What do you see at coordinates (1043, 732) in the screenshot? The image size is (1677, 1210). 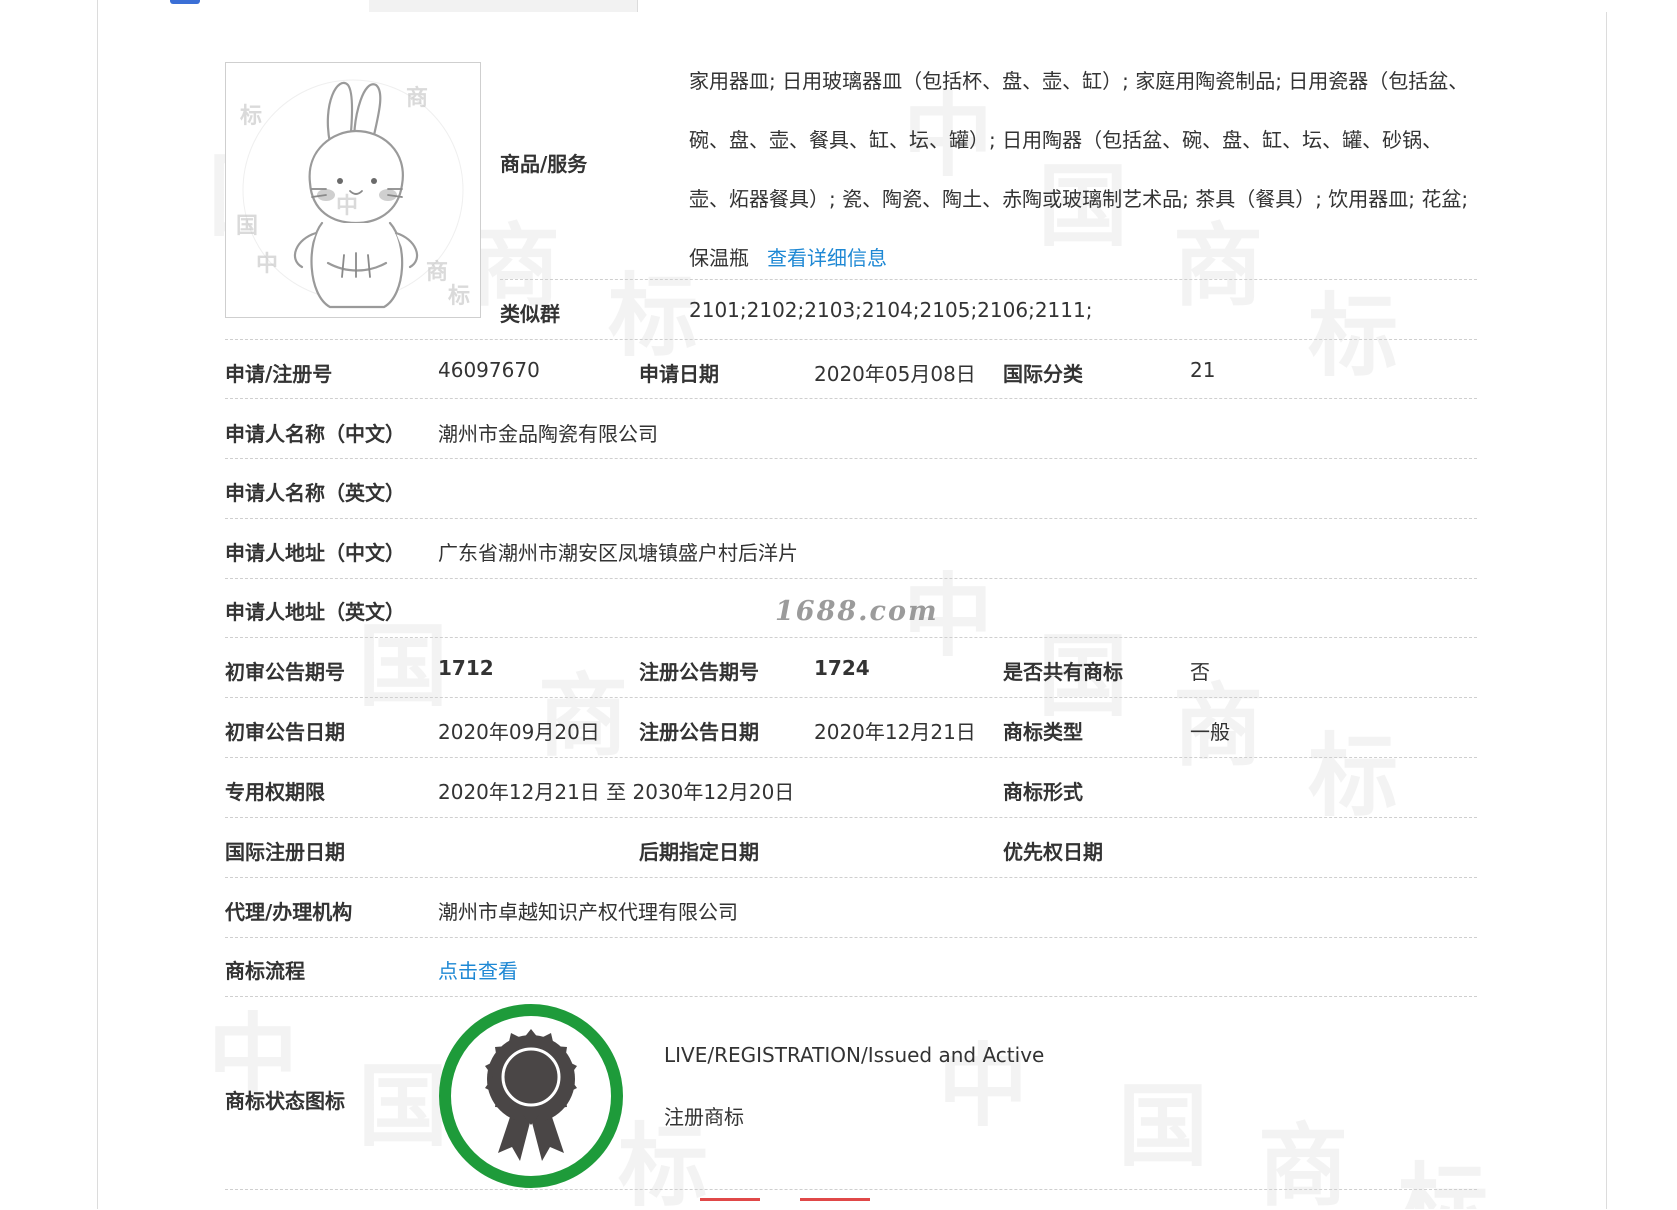 I see `tm-type-label: 商标类型` at bounding box center [1043, 732].